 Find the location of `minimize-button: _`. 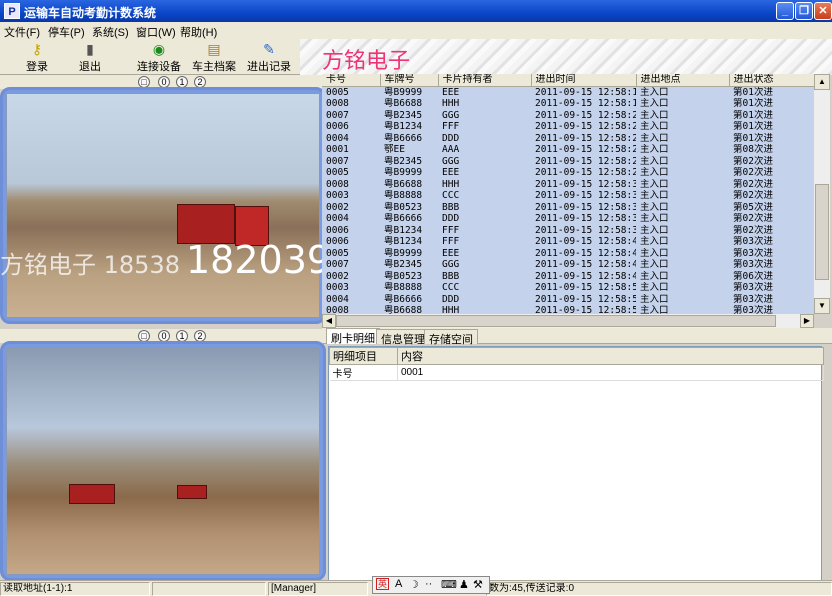

minimize-button: _ is located at coordinates (785, 11).